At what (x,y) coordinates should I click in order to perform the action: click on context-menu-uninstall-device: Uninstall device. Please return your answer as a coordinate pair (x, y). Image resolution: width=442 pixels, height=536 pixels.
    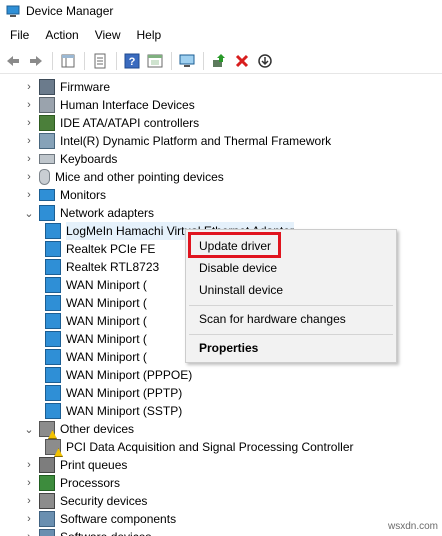
    Looking at the image, I should click on (241, 290).